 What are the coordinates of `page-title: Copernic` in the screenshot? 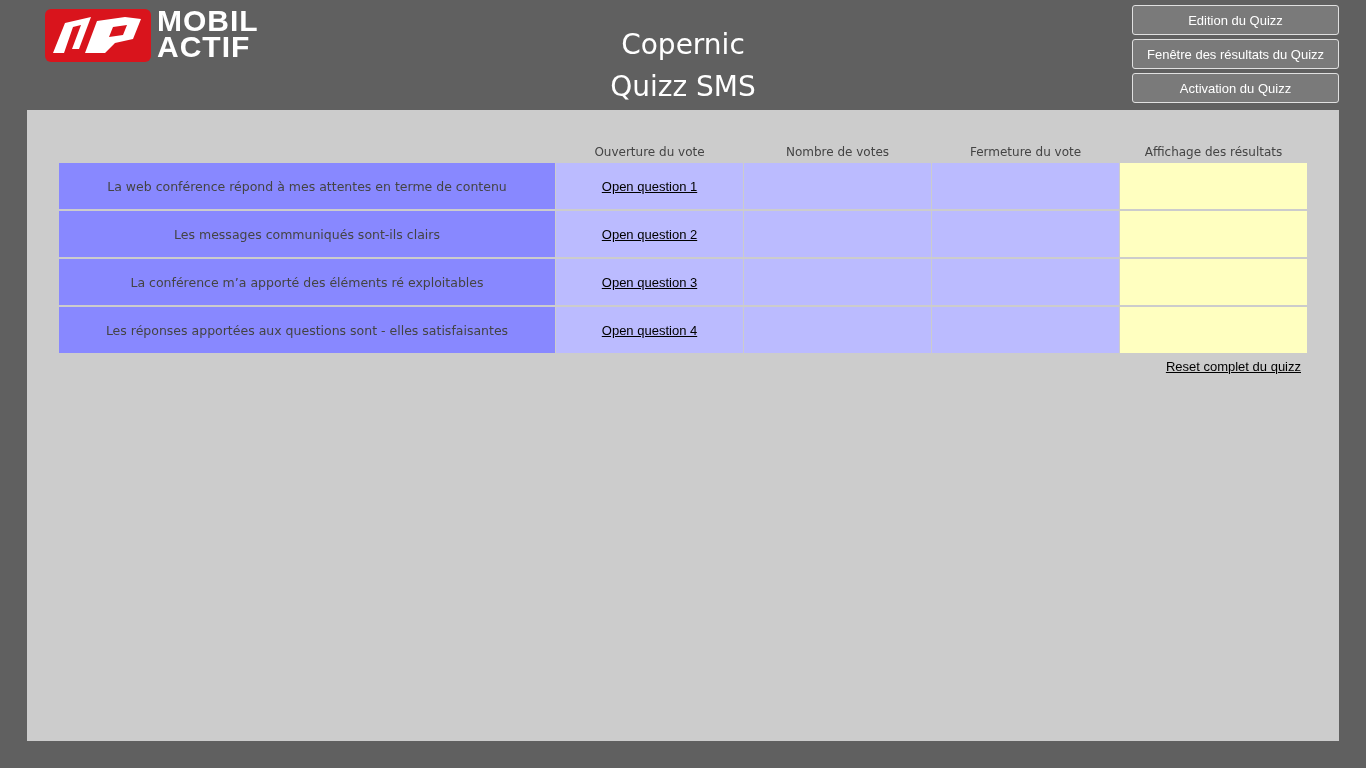 It's located at (683, 45).